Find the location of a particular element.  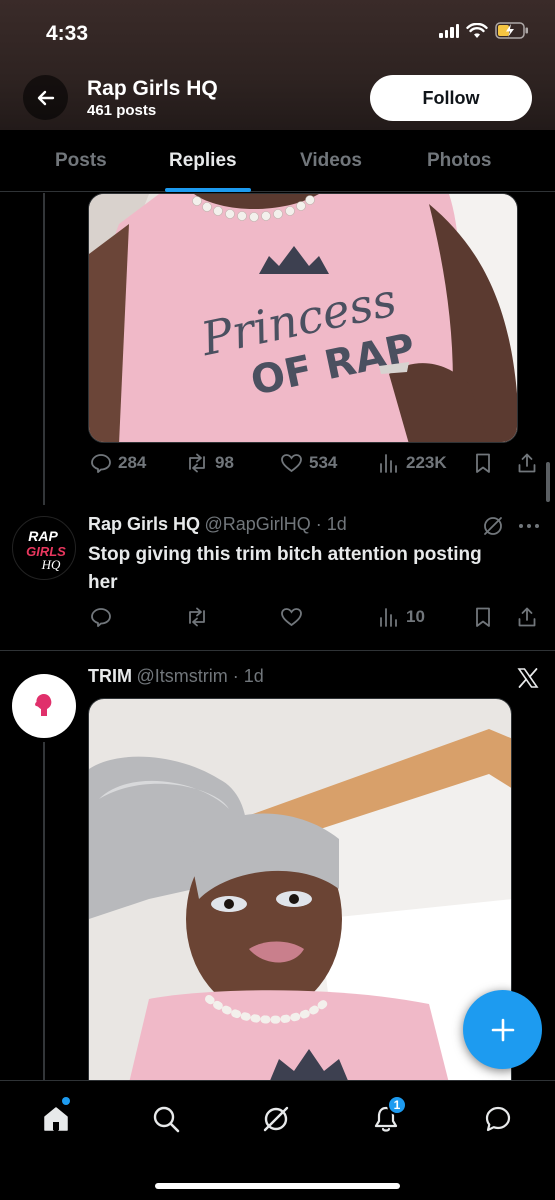

reply-button: 284 is located at coordinates (118, 463).